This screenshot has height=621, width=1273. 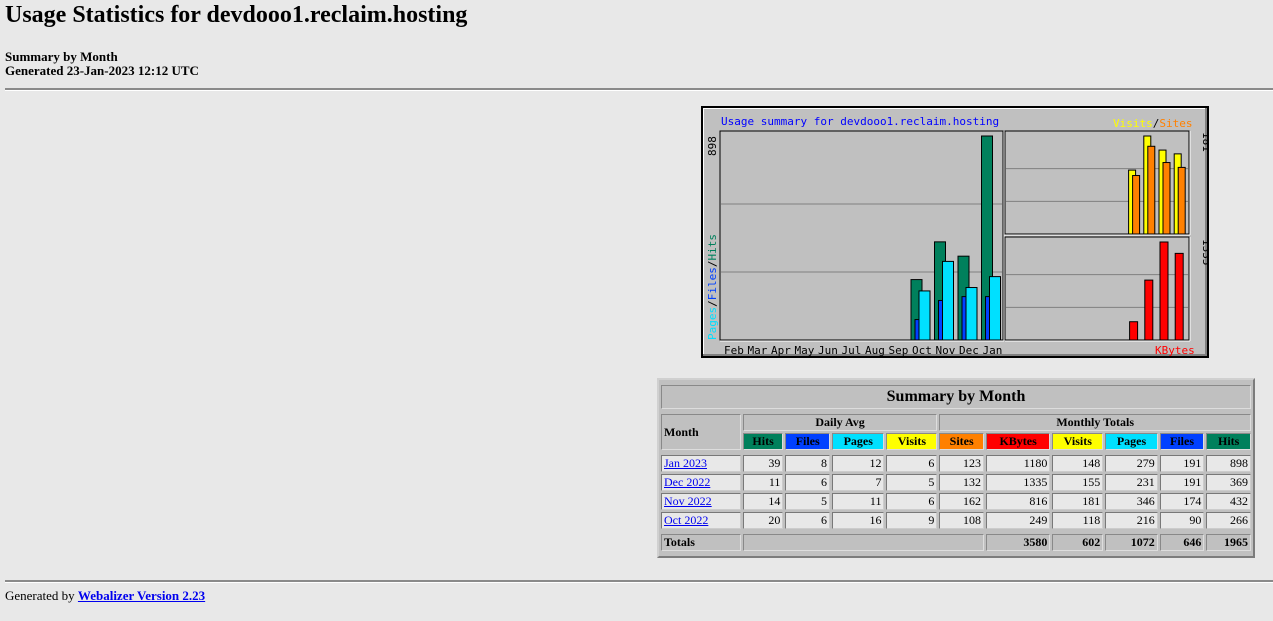 What do you see at coordinates (639, 581) in the screenshot?
I see `bottom-divider` at bounding box center [639, 581].